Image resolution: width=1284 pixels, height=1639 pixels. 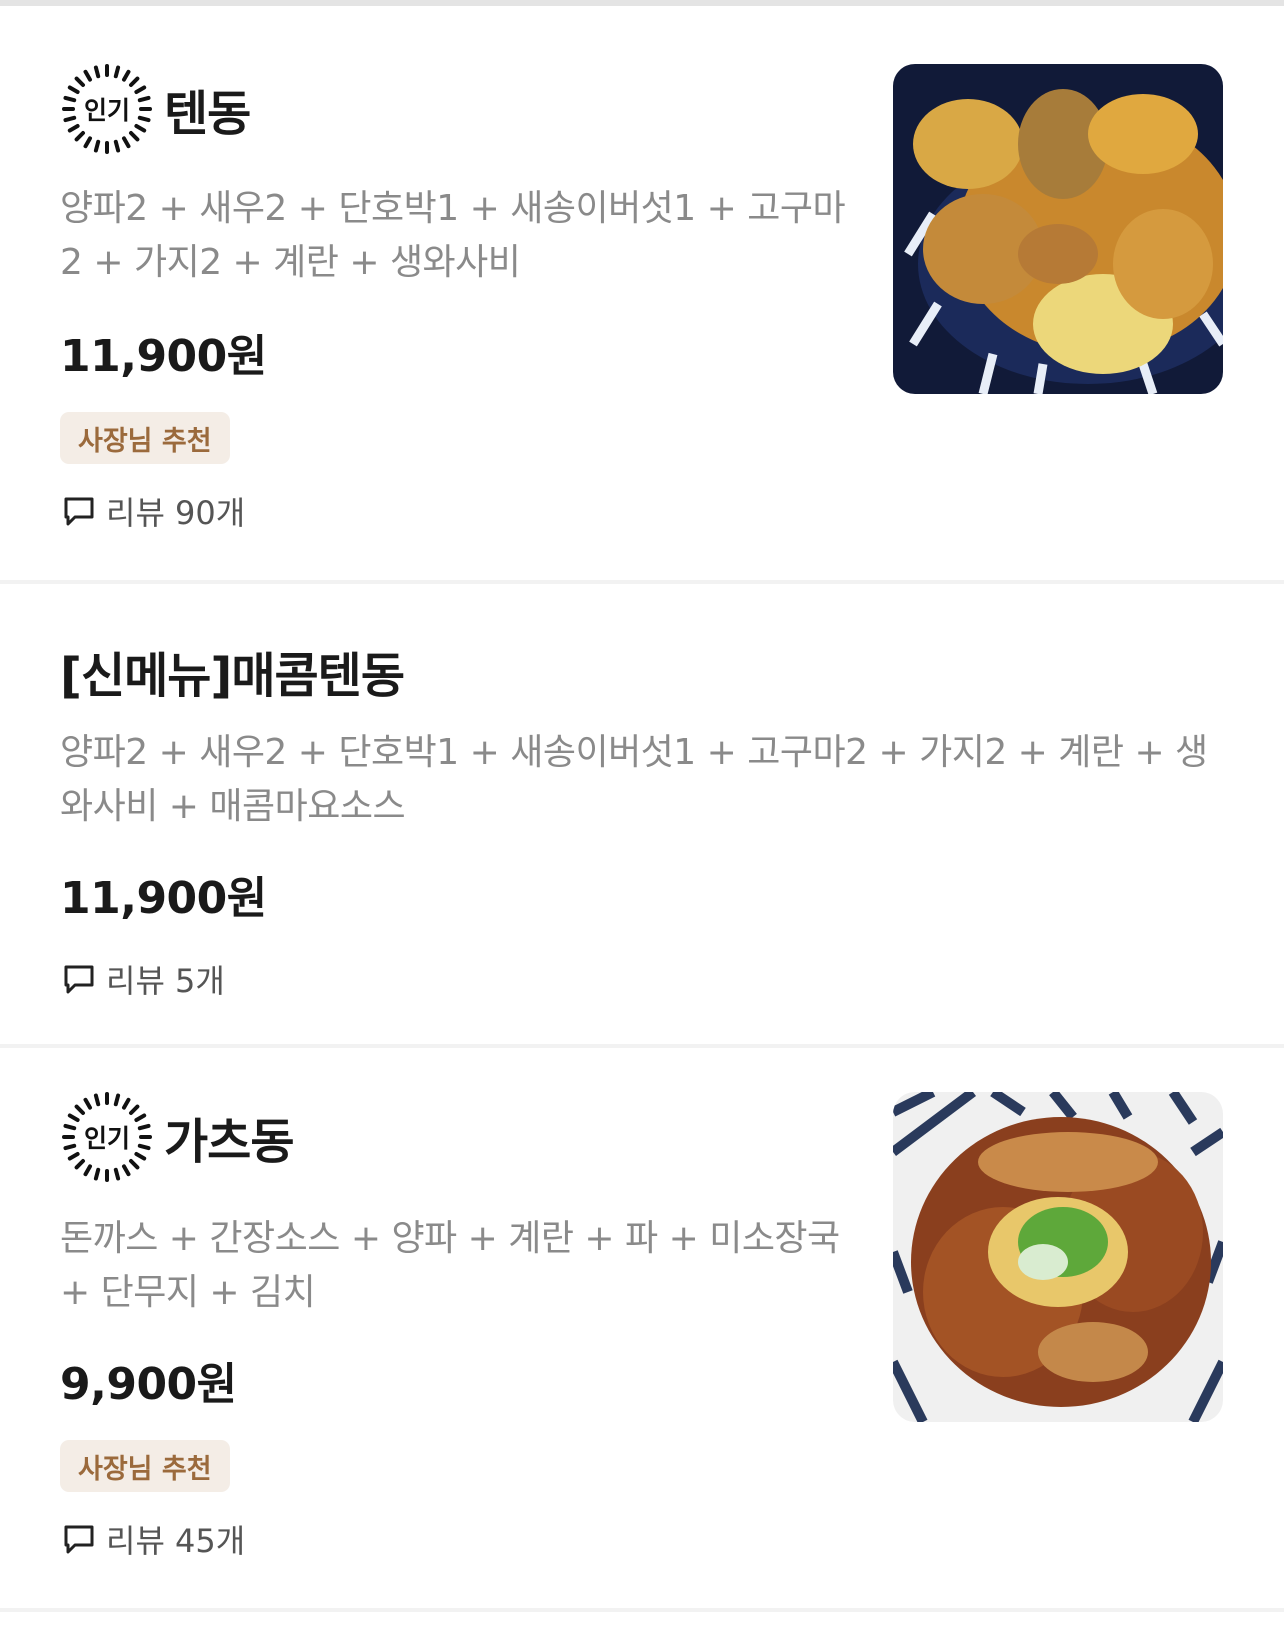 I want to click on item-title-row: 인기 텐동, so click(x=155, y=109).